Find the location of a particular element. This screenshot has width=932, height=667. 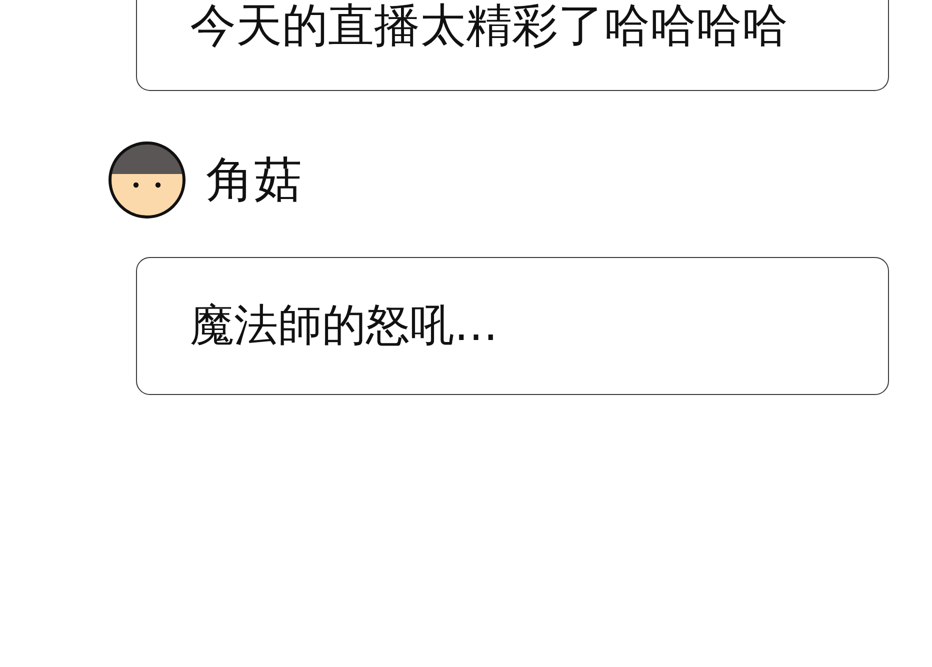

cartoon-avatar-icon is located at coordinates (147, 180).